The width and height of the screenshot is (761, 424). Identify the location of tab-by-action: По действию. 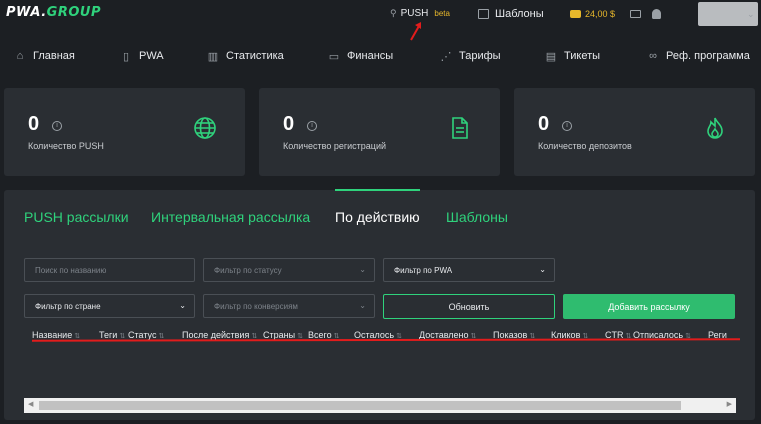
(377, 217).